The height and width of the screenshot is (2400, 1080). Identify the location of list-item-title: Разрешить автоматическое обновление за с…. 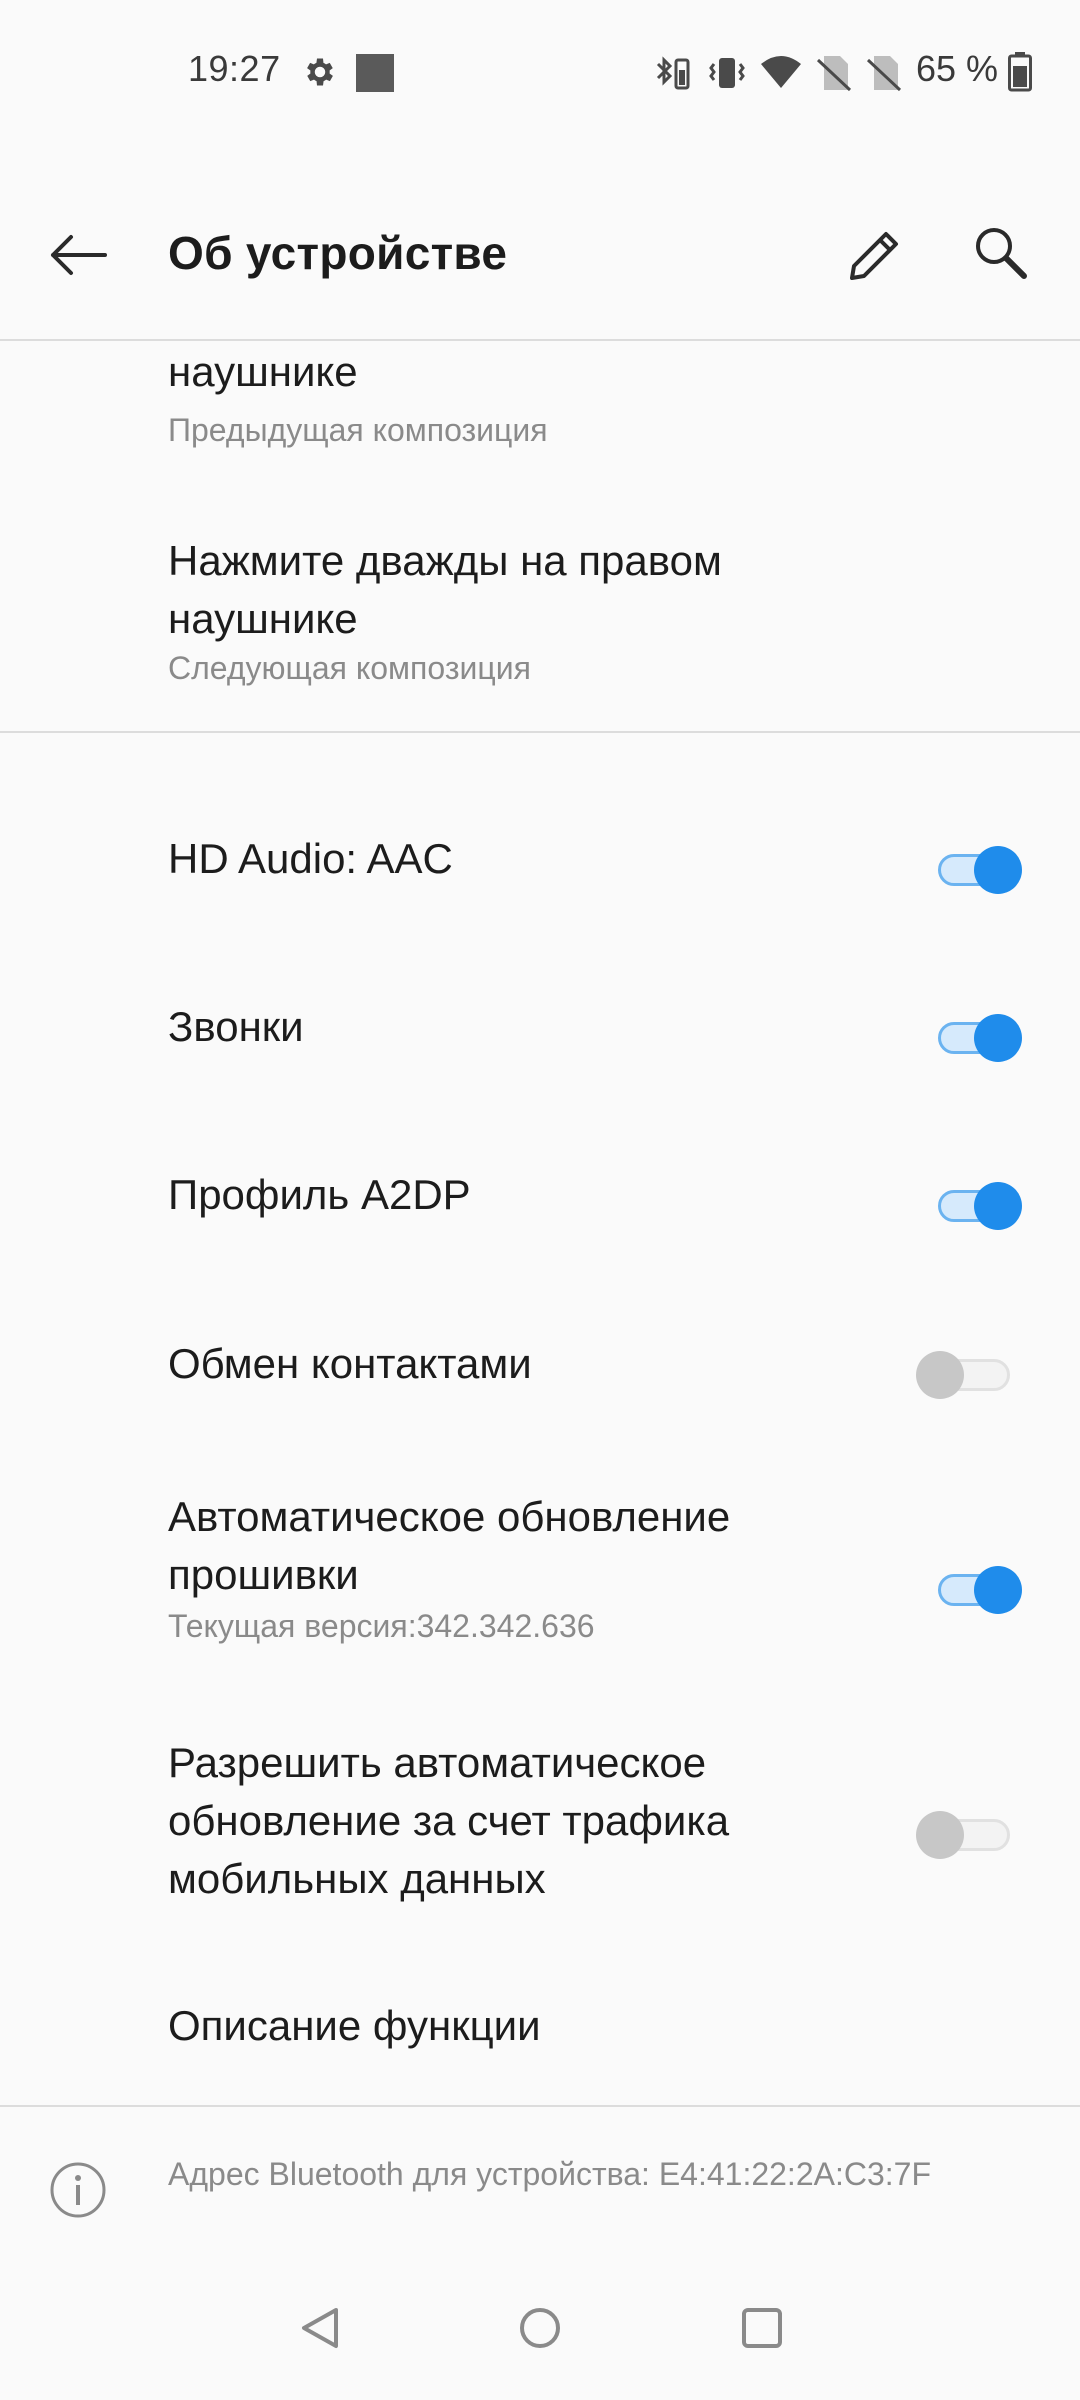
(449, 1820).